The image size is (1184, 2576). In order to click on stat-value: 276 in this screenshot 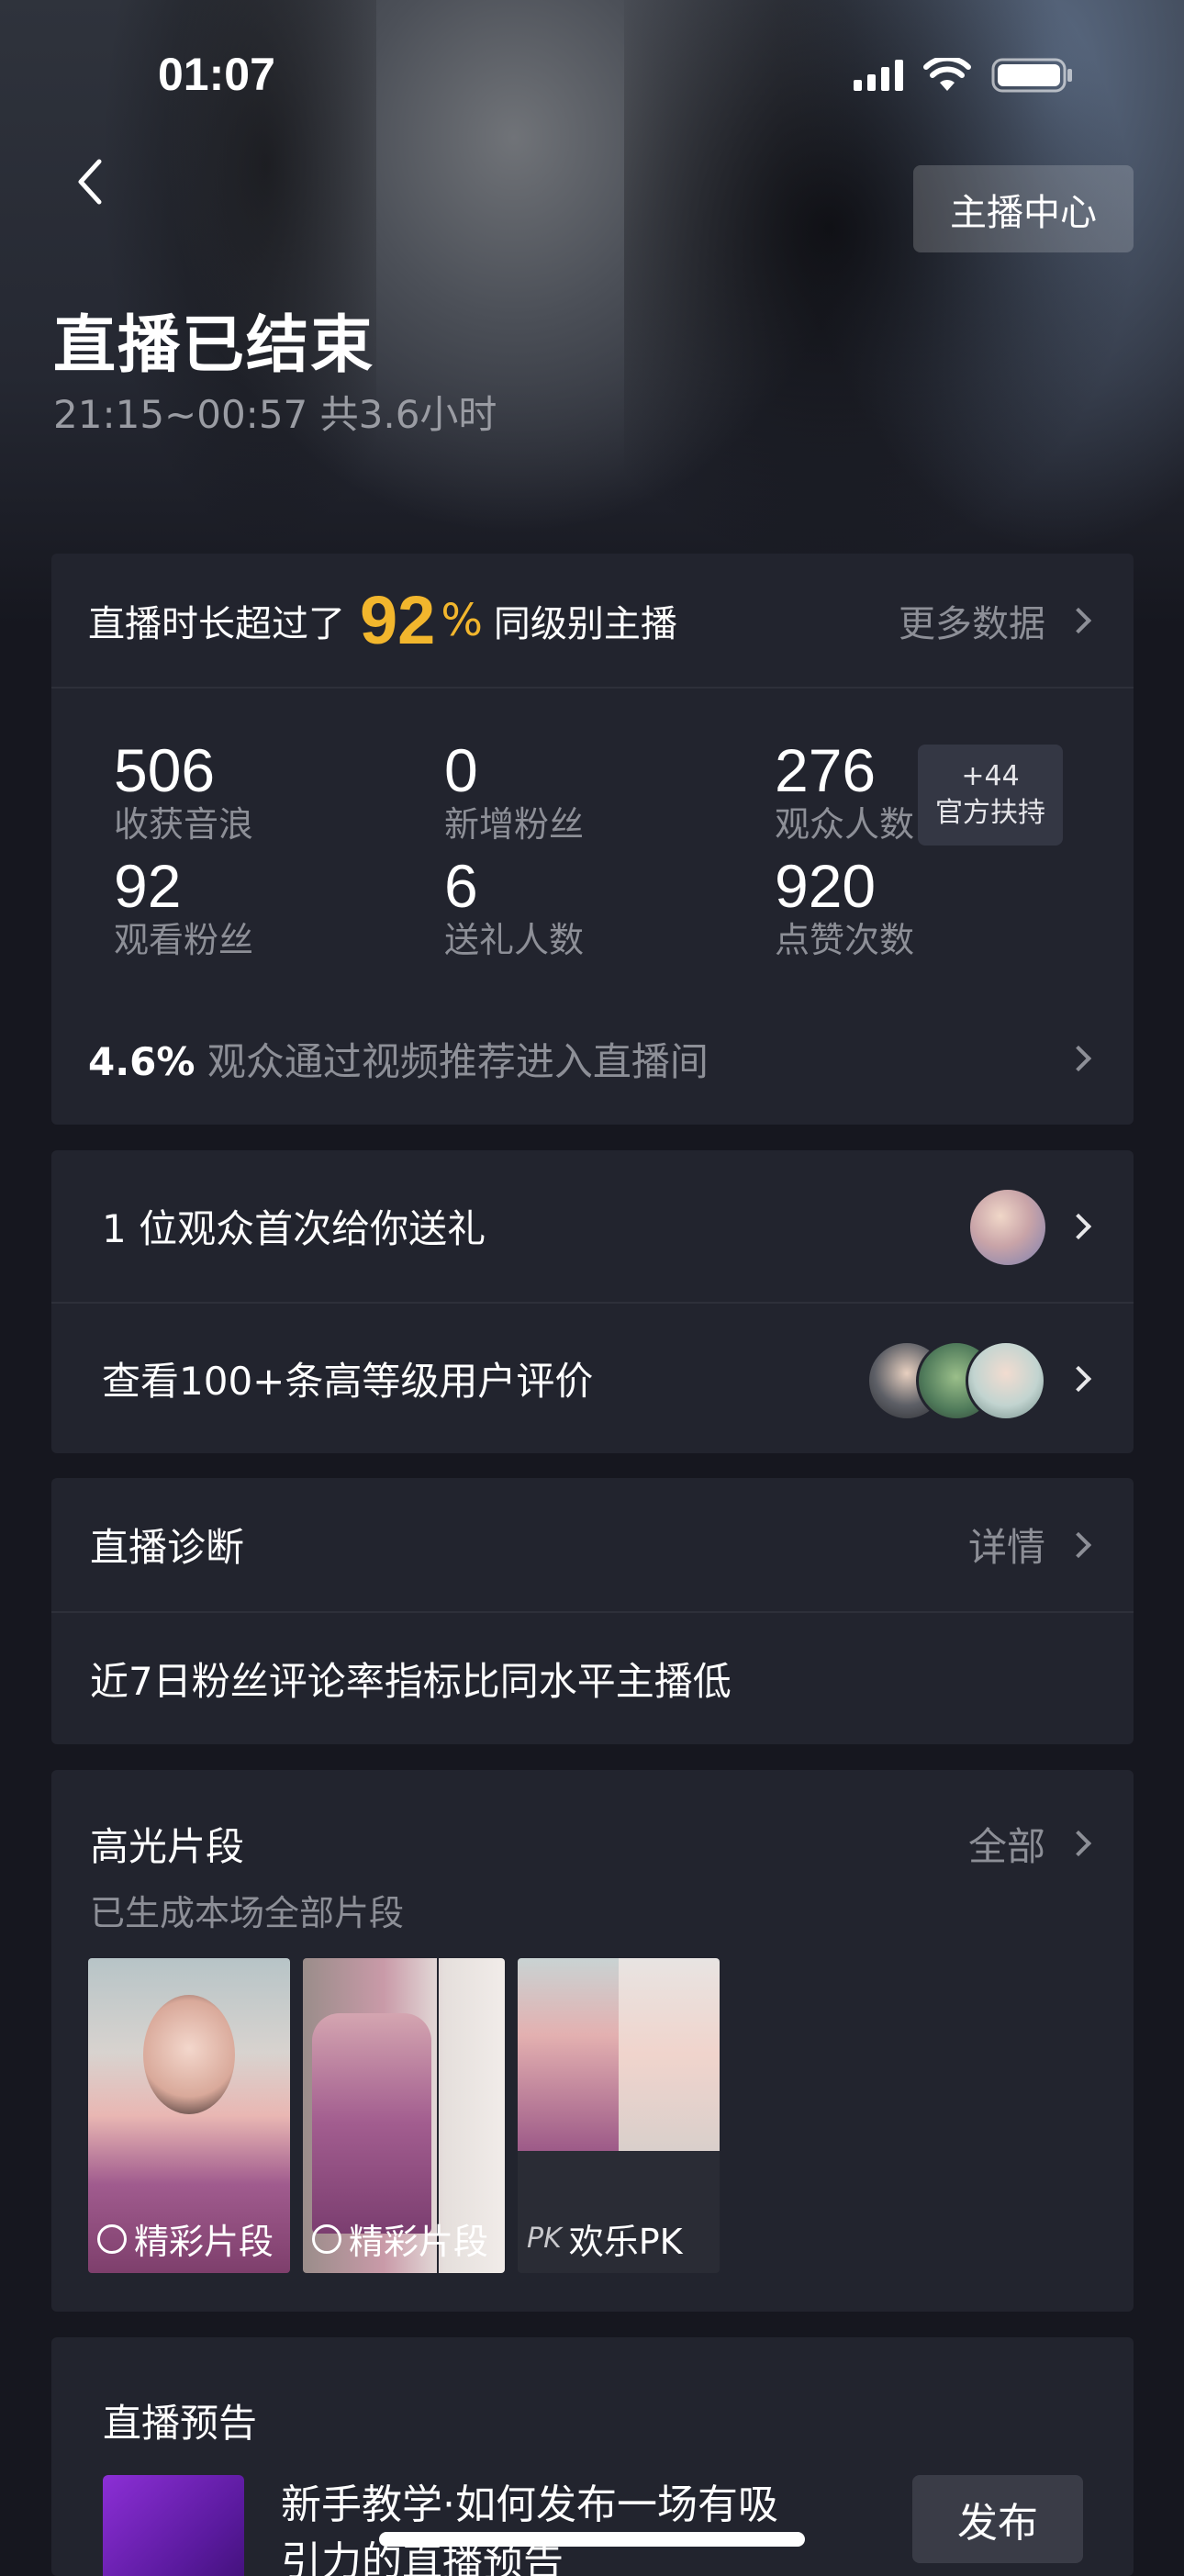, I will do `click(826, 770)`.